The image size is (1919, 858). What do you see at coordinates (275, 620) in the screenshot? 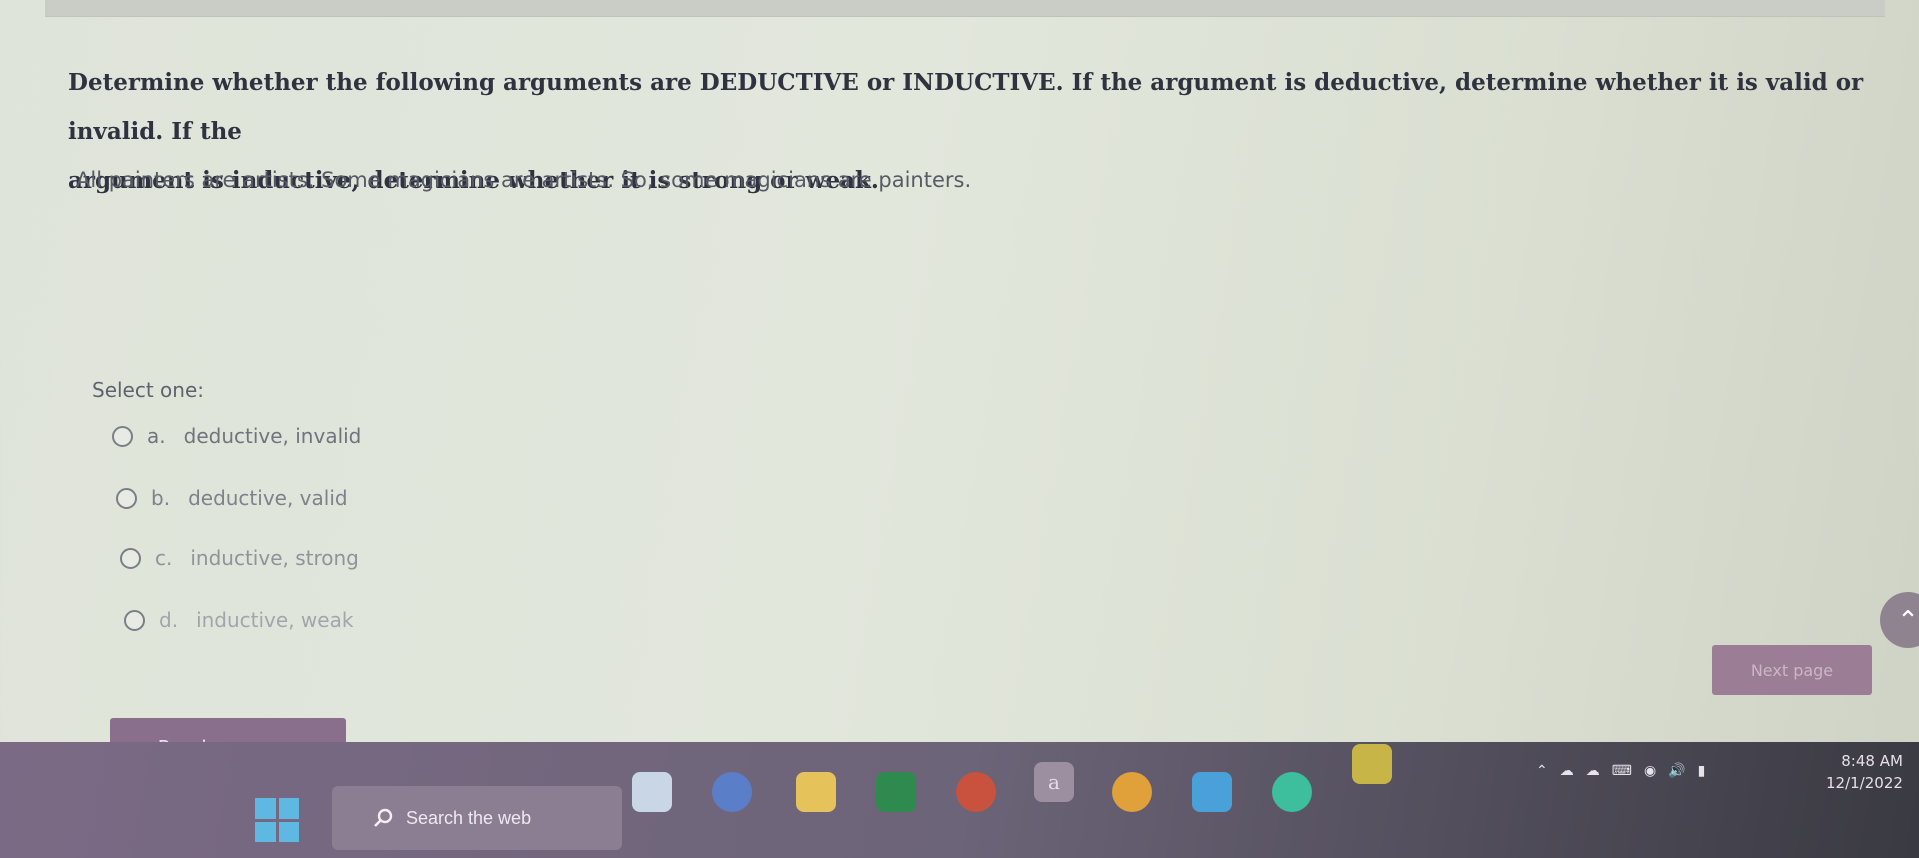
I see `option-label: inductive, weak` at bounding box center [275, 620].